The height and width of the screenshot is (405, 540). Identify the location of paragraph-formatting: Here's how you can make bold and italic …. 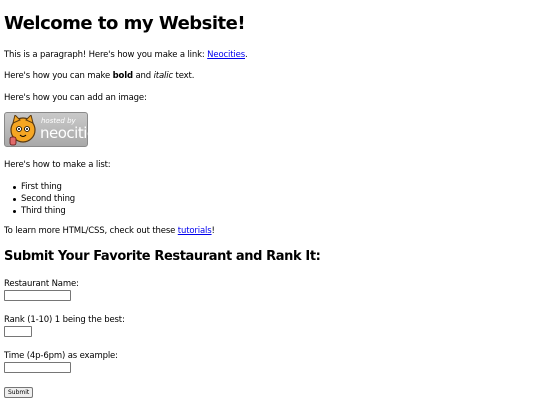
(99, 76).